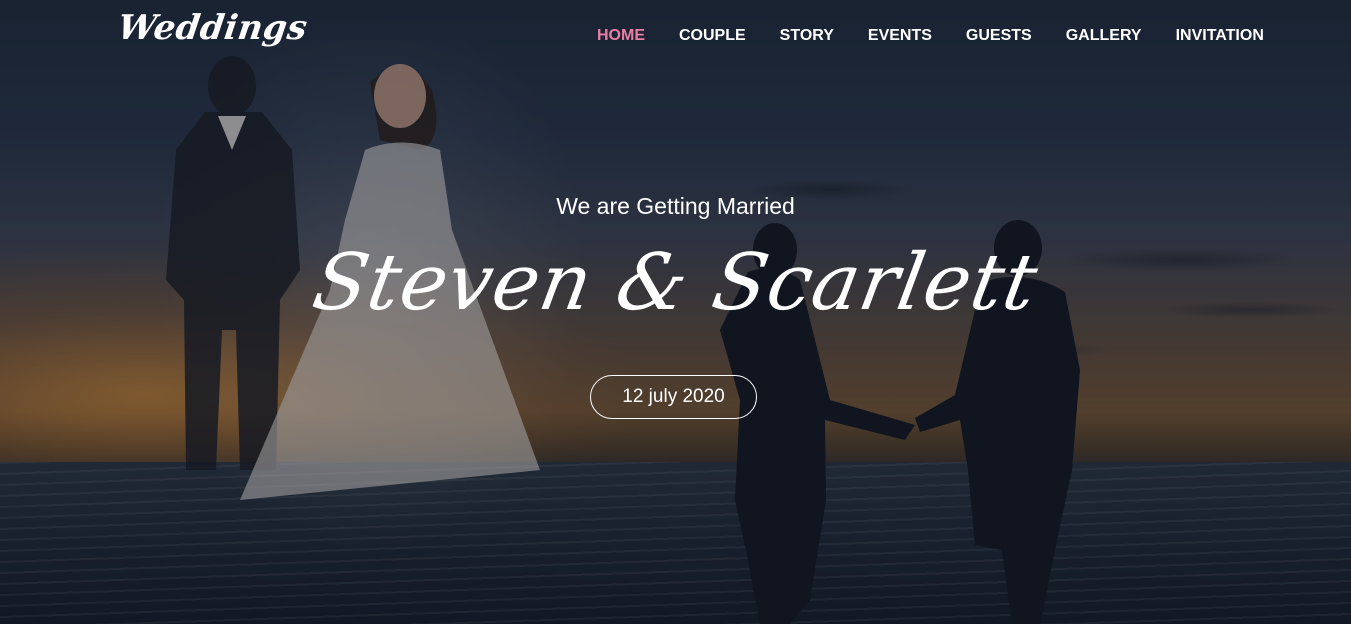  What do you see at coordinates (621, 37) in the screenshot?
I see `nav-item-home: HOME` at bounding box center [621, 37].